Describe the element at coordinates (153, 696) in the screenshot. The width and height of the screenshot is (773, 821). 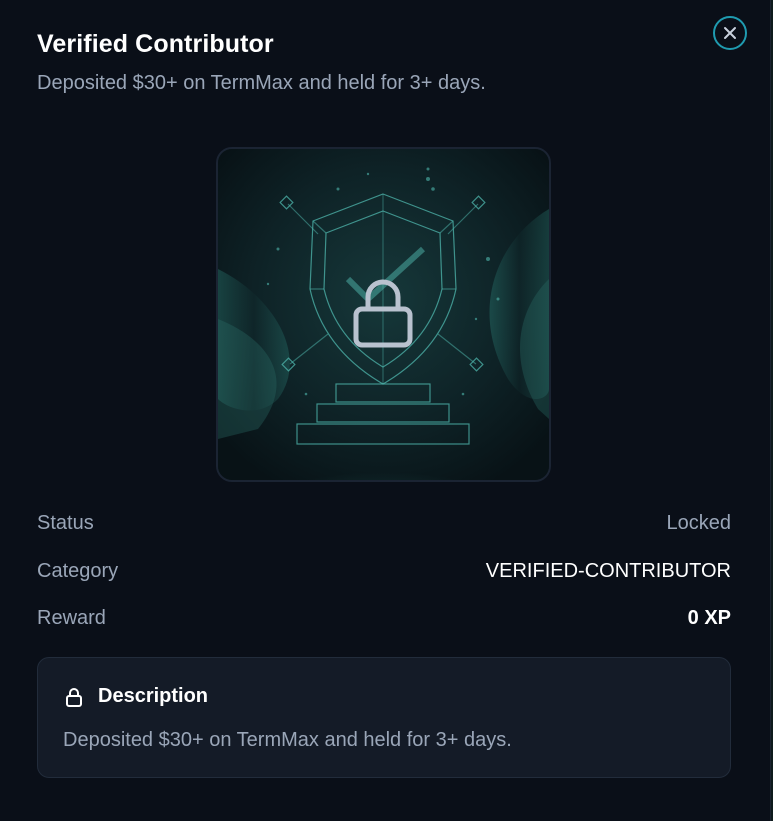
I see `description-heading: Description` at that location.